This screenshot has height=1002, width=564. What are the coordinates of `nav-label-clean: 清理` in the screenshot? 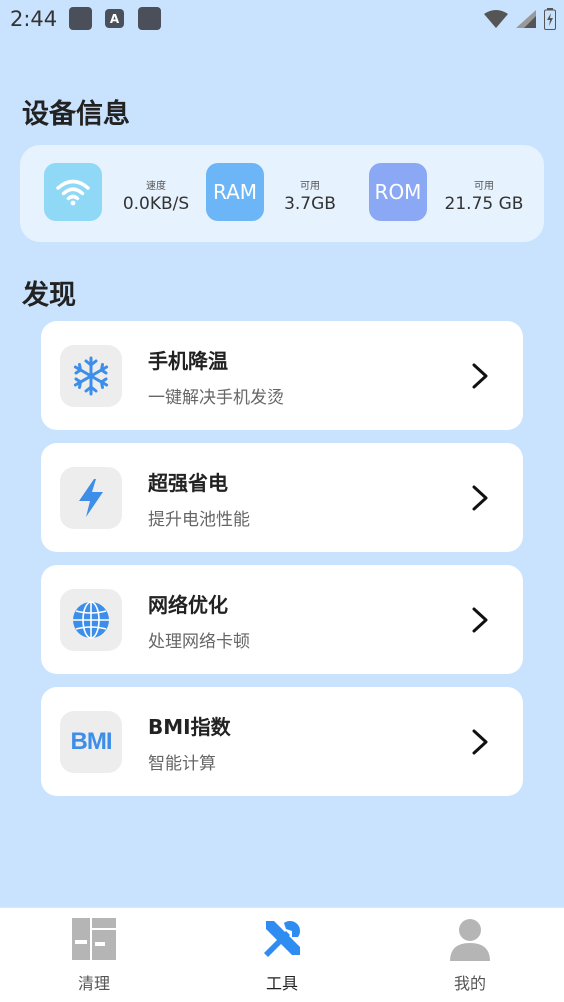 It's located at (93, 983).